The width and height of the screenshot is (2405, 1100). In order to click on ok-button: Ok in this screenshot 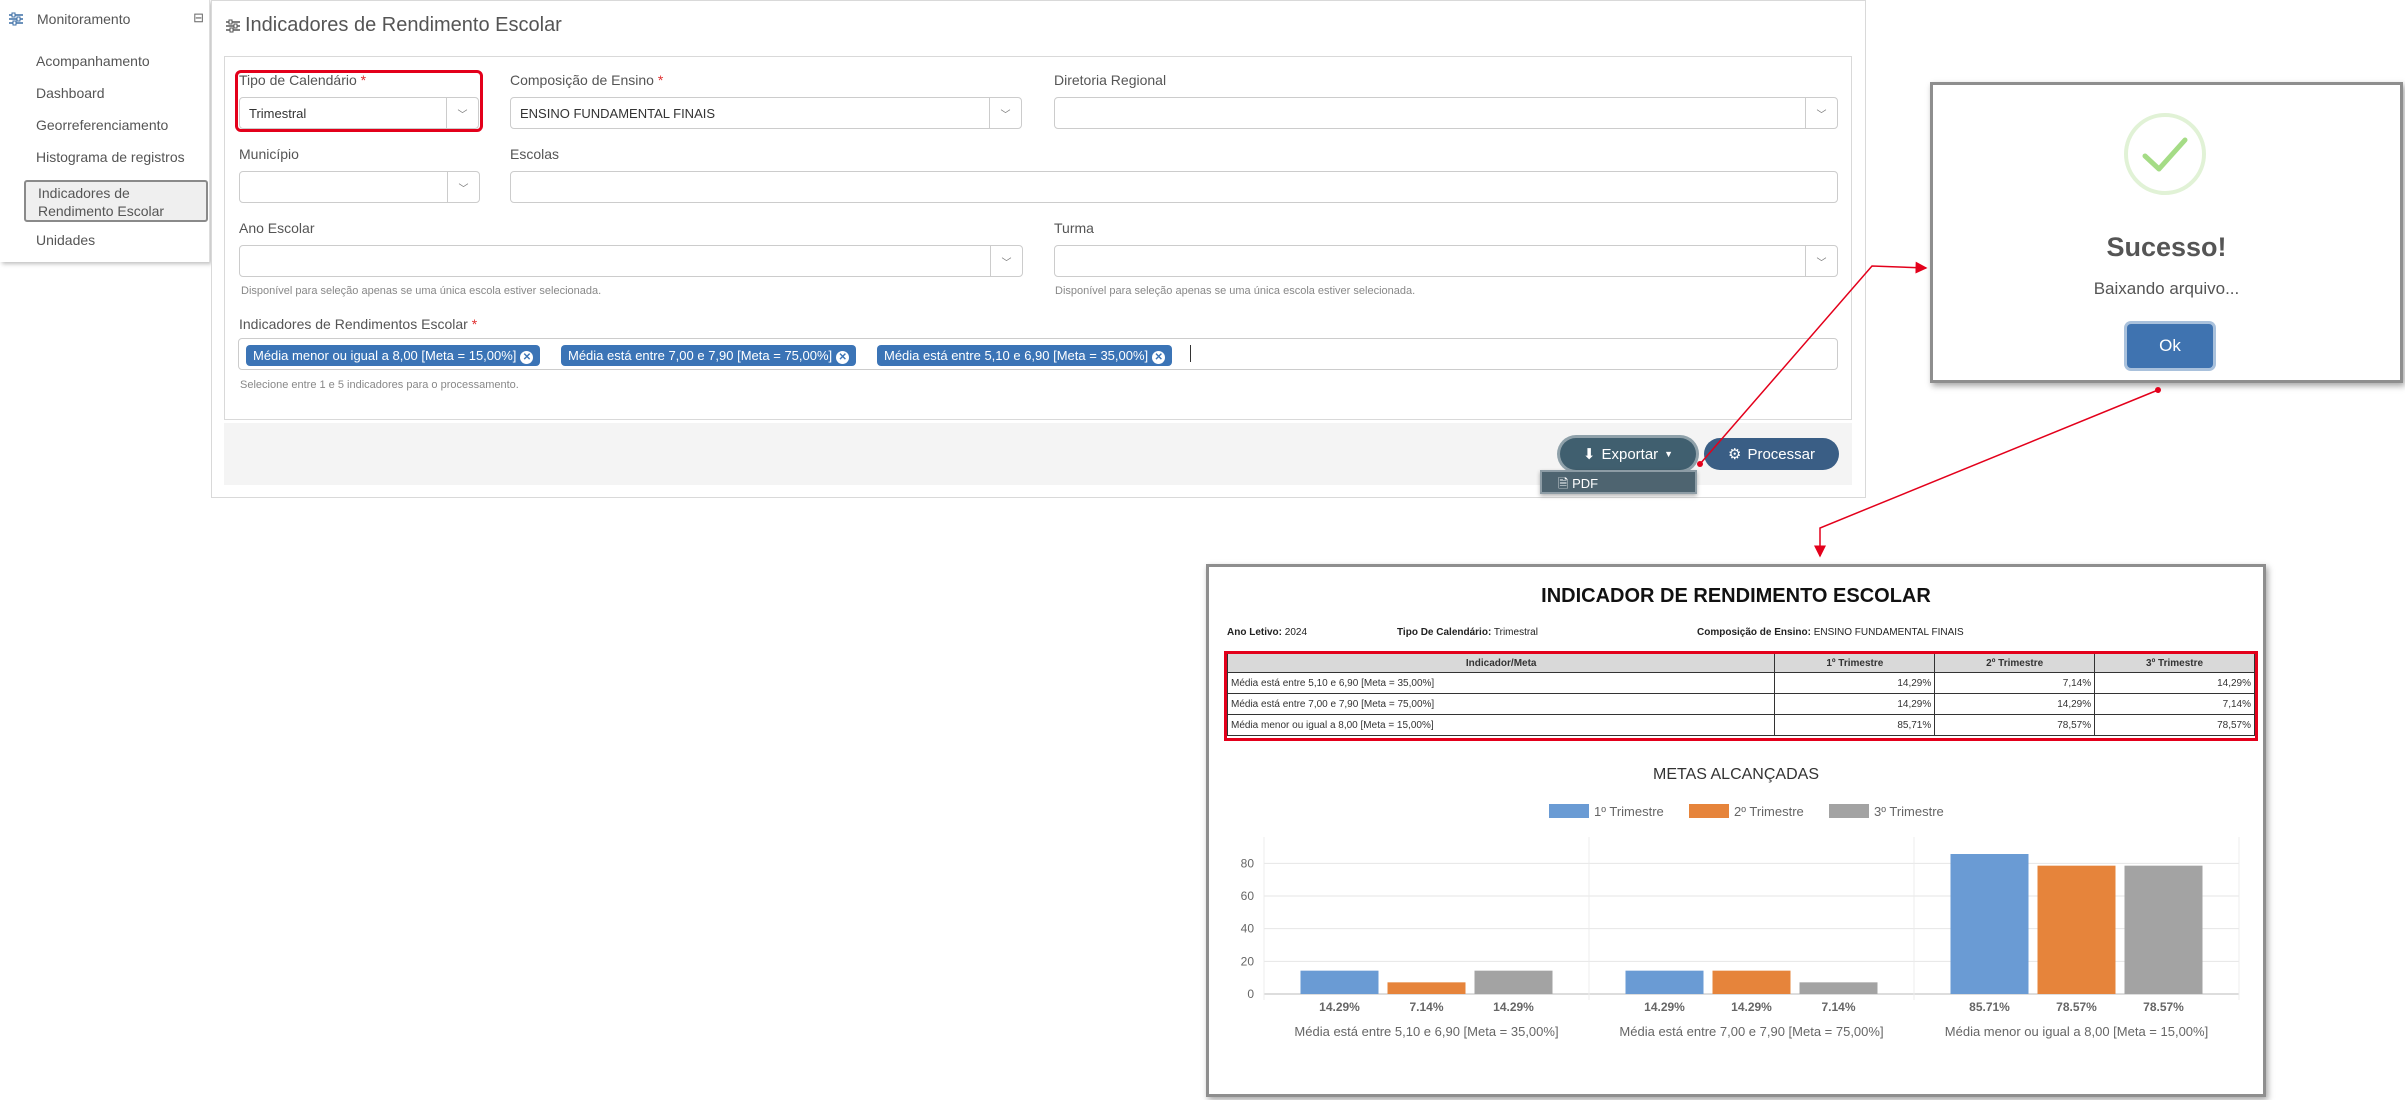, I will do `click(2170, 346)`.